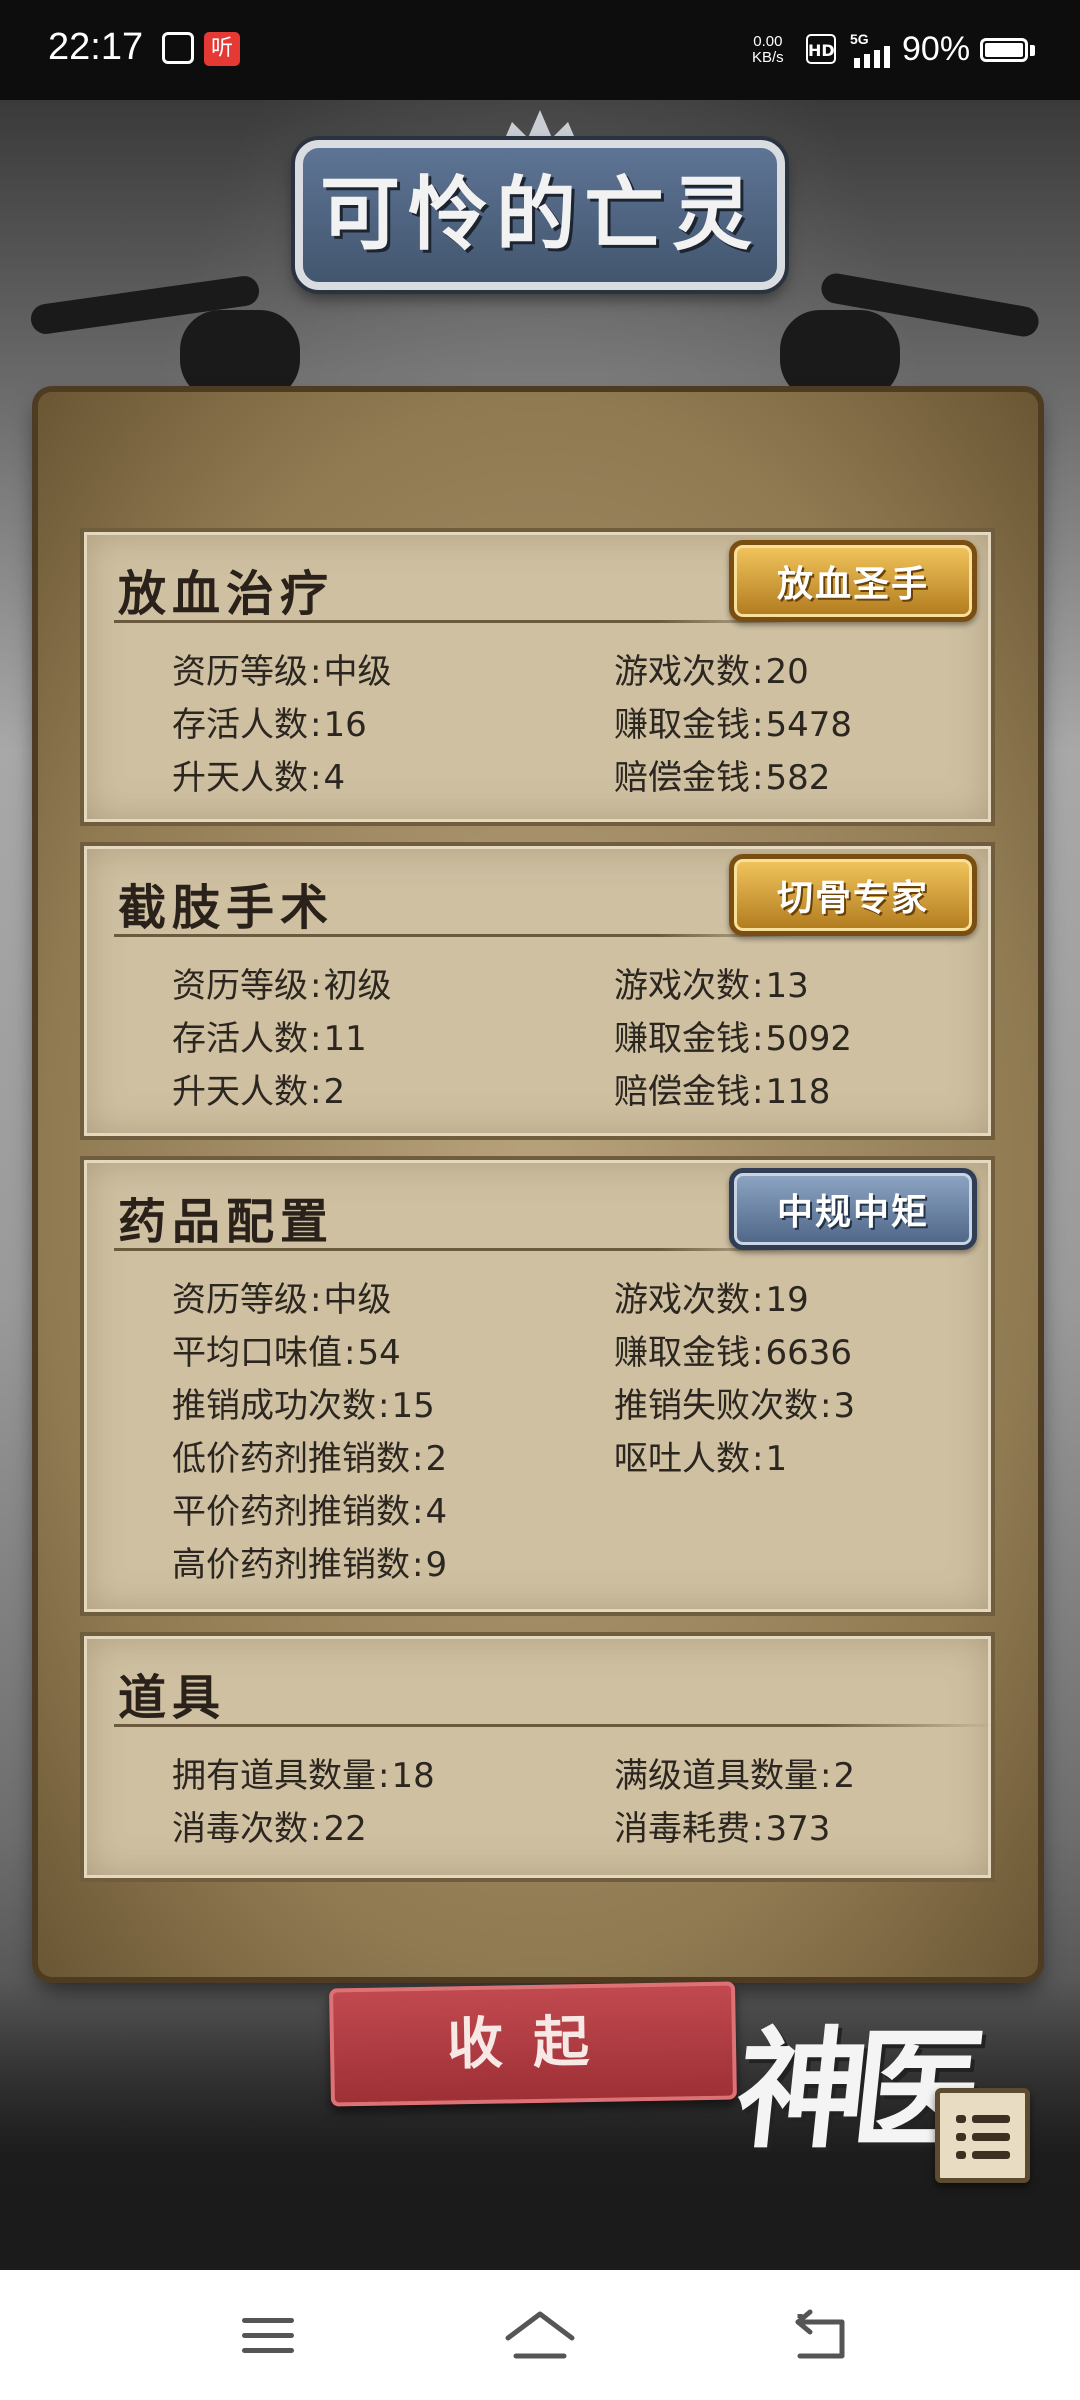  Describe the element at coordinates (540, 50) in the screenshot. I see `status-bar: 22:17 听 0.00 KB/s HD 5G 90%` at that location.